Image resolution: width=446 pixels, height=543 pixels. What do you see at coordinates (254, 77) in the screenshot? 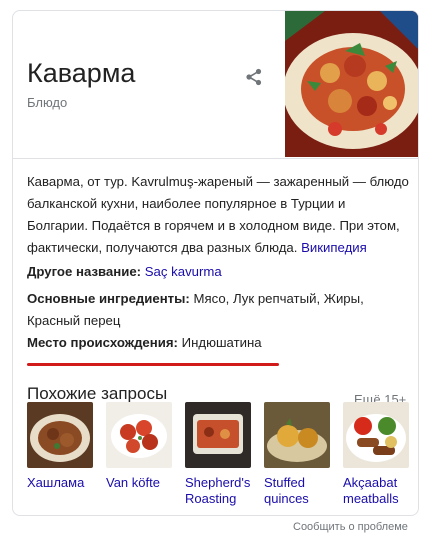
I see `share-icon` at bounding box center [254, 77].